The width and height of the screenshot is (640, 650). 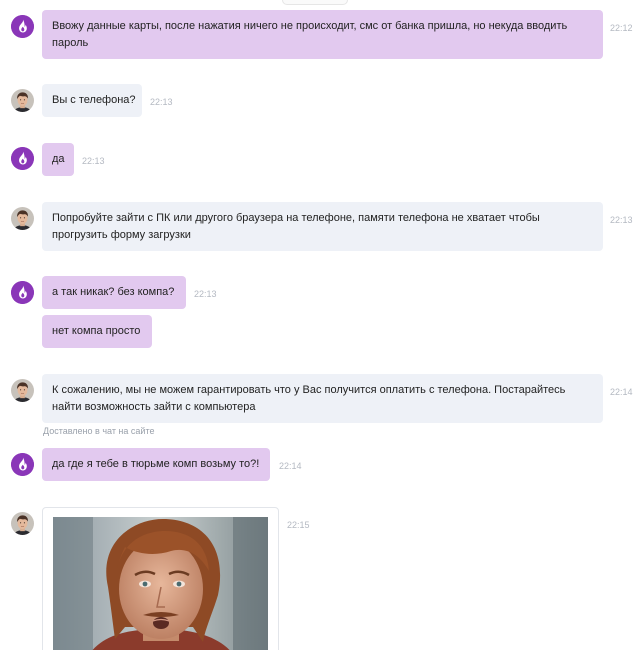 I want to click on message-timestamp: 22:15, so click(x=298, y=525).